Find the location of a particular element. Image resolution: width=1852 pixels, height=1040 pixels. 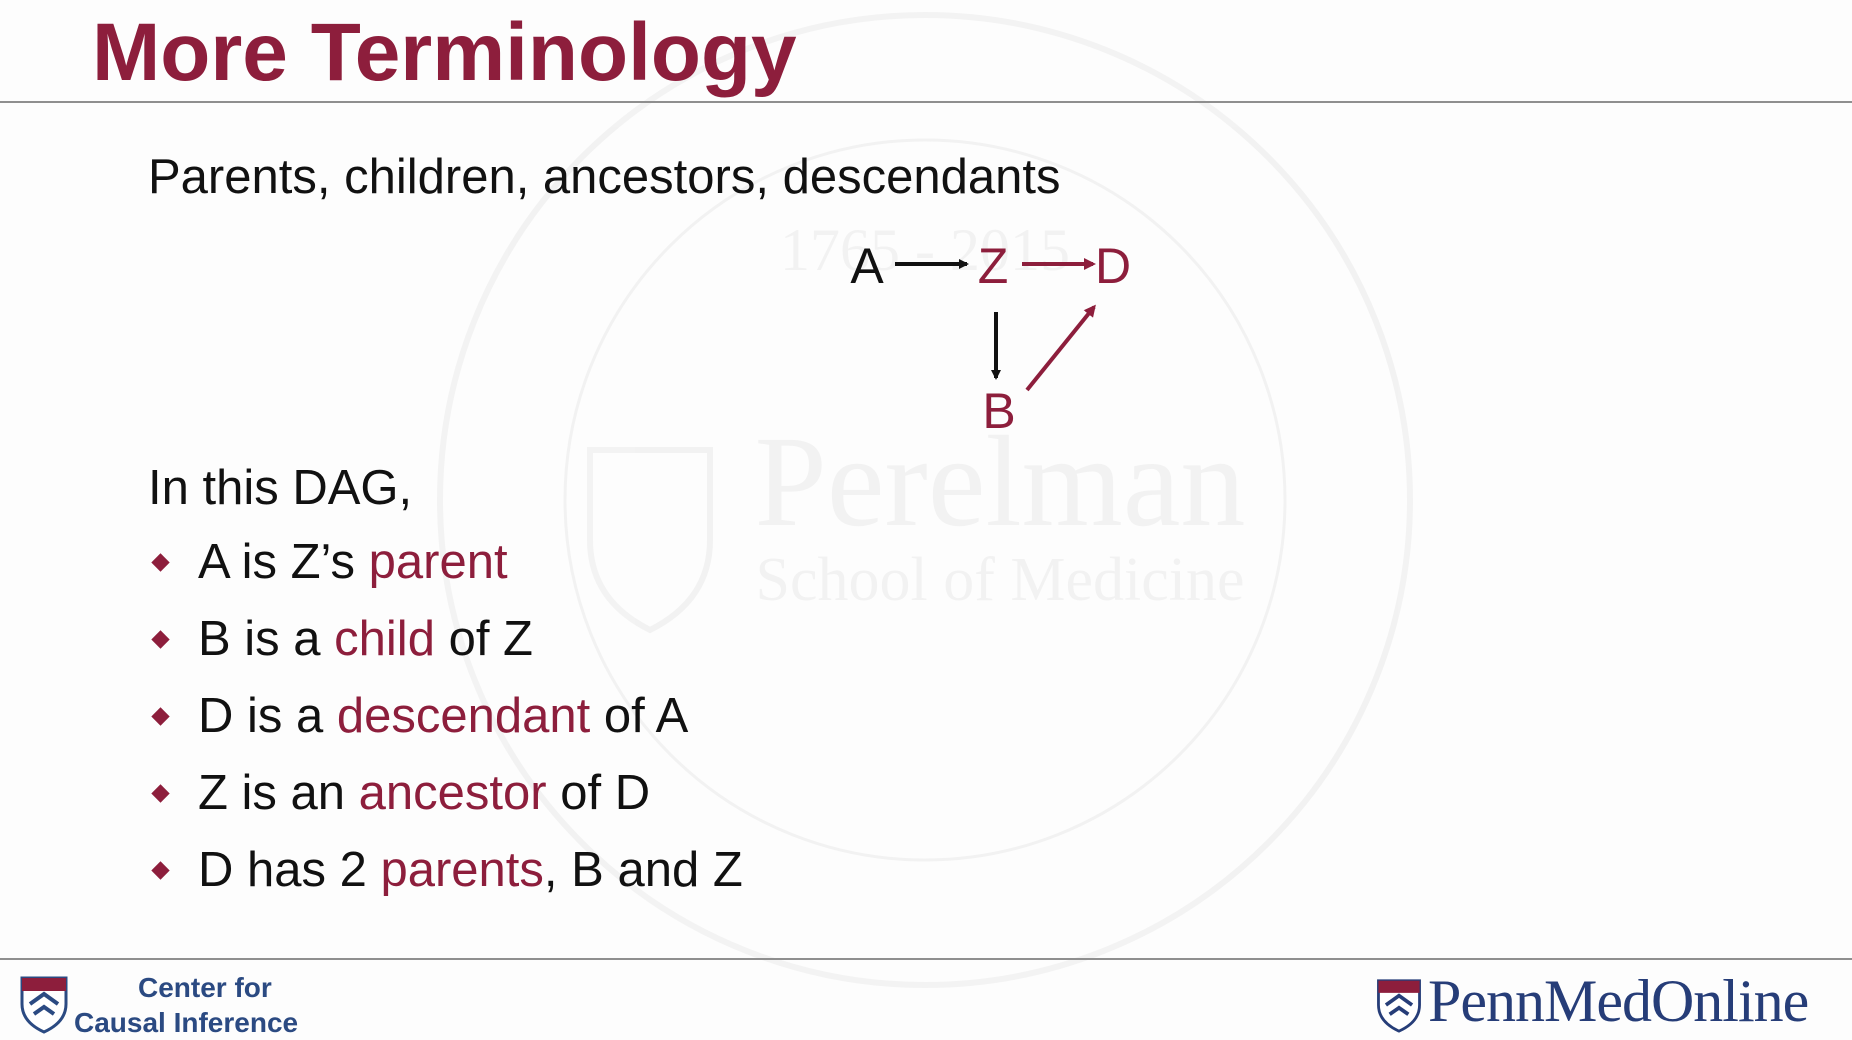

bullet-term: child is located at coordinates (384, 639).